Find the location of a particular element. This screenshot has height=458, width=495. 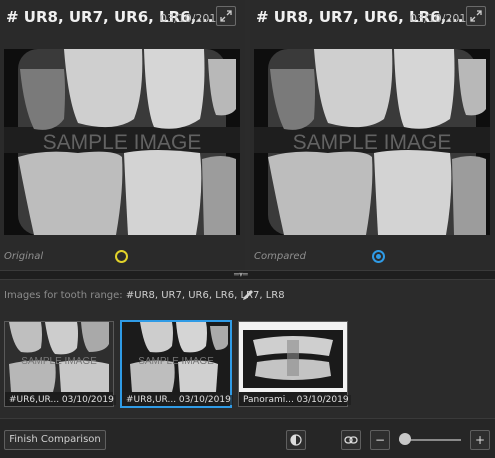

thumbnail-2: SAMPLE IMAGE #UR8,UR... 03/10/2019 is located at coordinates (176, 364).